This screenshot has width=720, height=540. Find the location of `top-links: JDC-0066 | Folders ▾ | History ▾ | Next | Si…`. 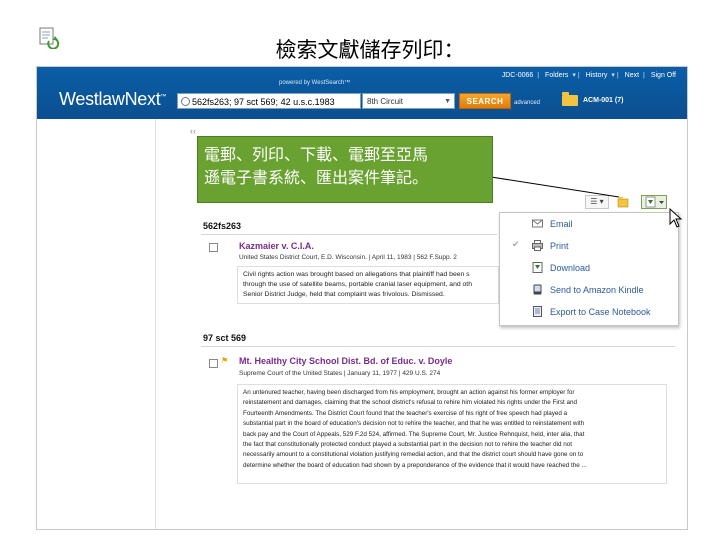

top-links: JDC-0066 | Folders ▾ | History ▾ | Next | Si… is located at coordinates (588, 75).